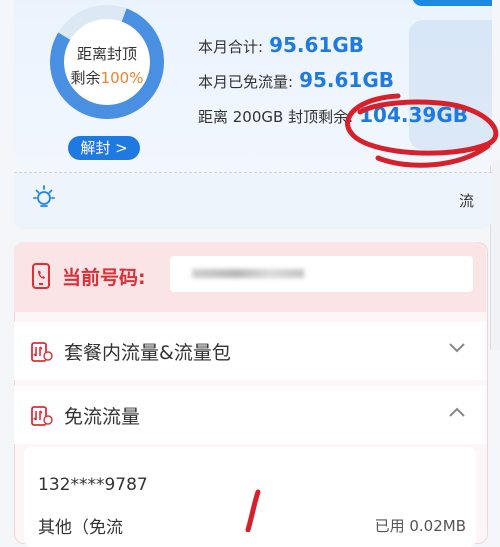 The image size is (500, 547). I want to click on ring-label-line2: 剩余100%, so click(107, 78).